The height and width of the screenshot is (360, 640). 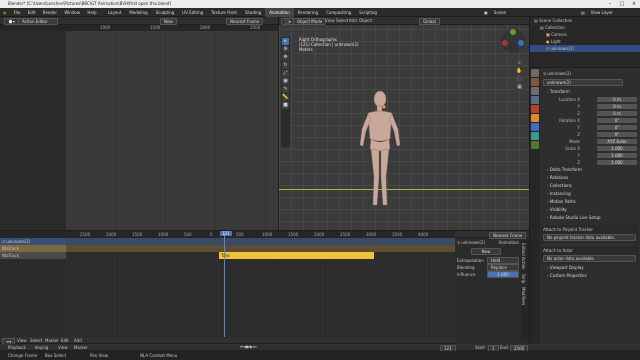 What do you see at coordinates (353, 20) in the screenshot?
I see `viewport-menu-add: Add` at bounding box center [353, 20].